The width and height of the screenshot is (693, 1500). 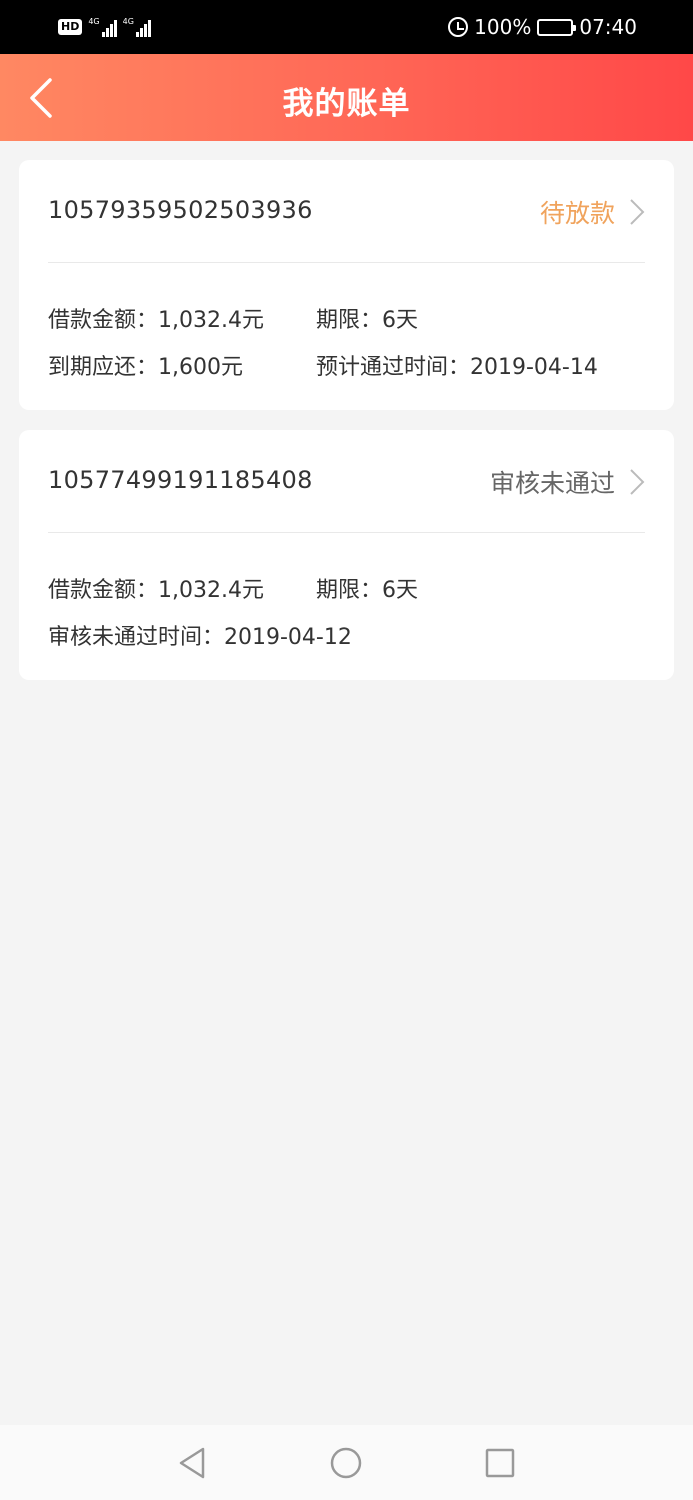 I want to click on nav-recent-button, so click(x=500, y=1463).